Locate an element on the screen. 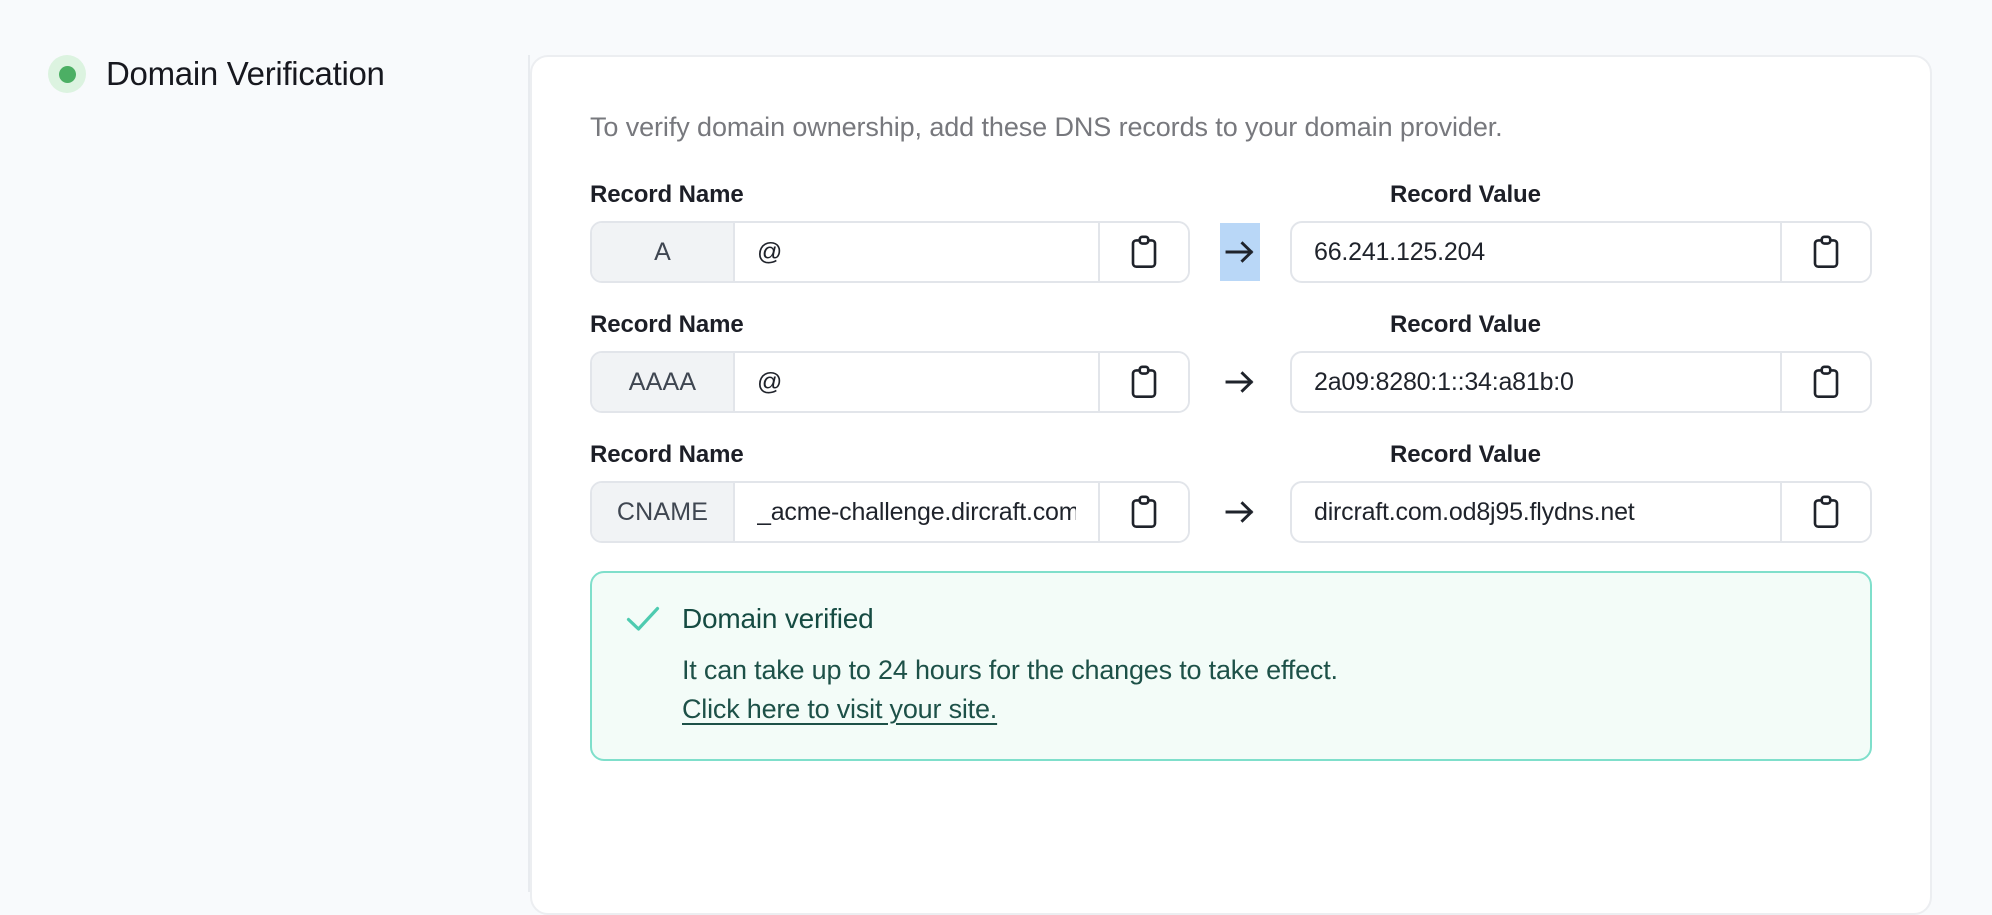 This screenshot has height=915, width=1992. record-name-group: CNAME _acme-challenge.dircraft.com is located at coordinates (890, 512).